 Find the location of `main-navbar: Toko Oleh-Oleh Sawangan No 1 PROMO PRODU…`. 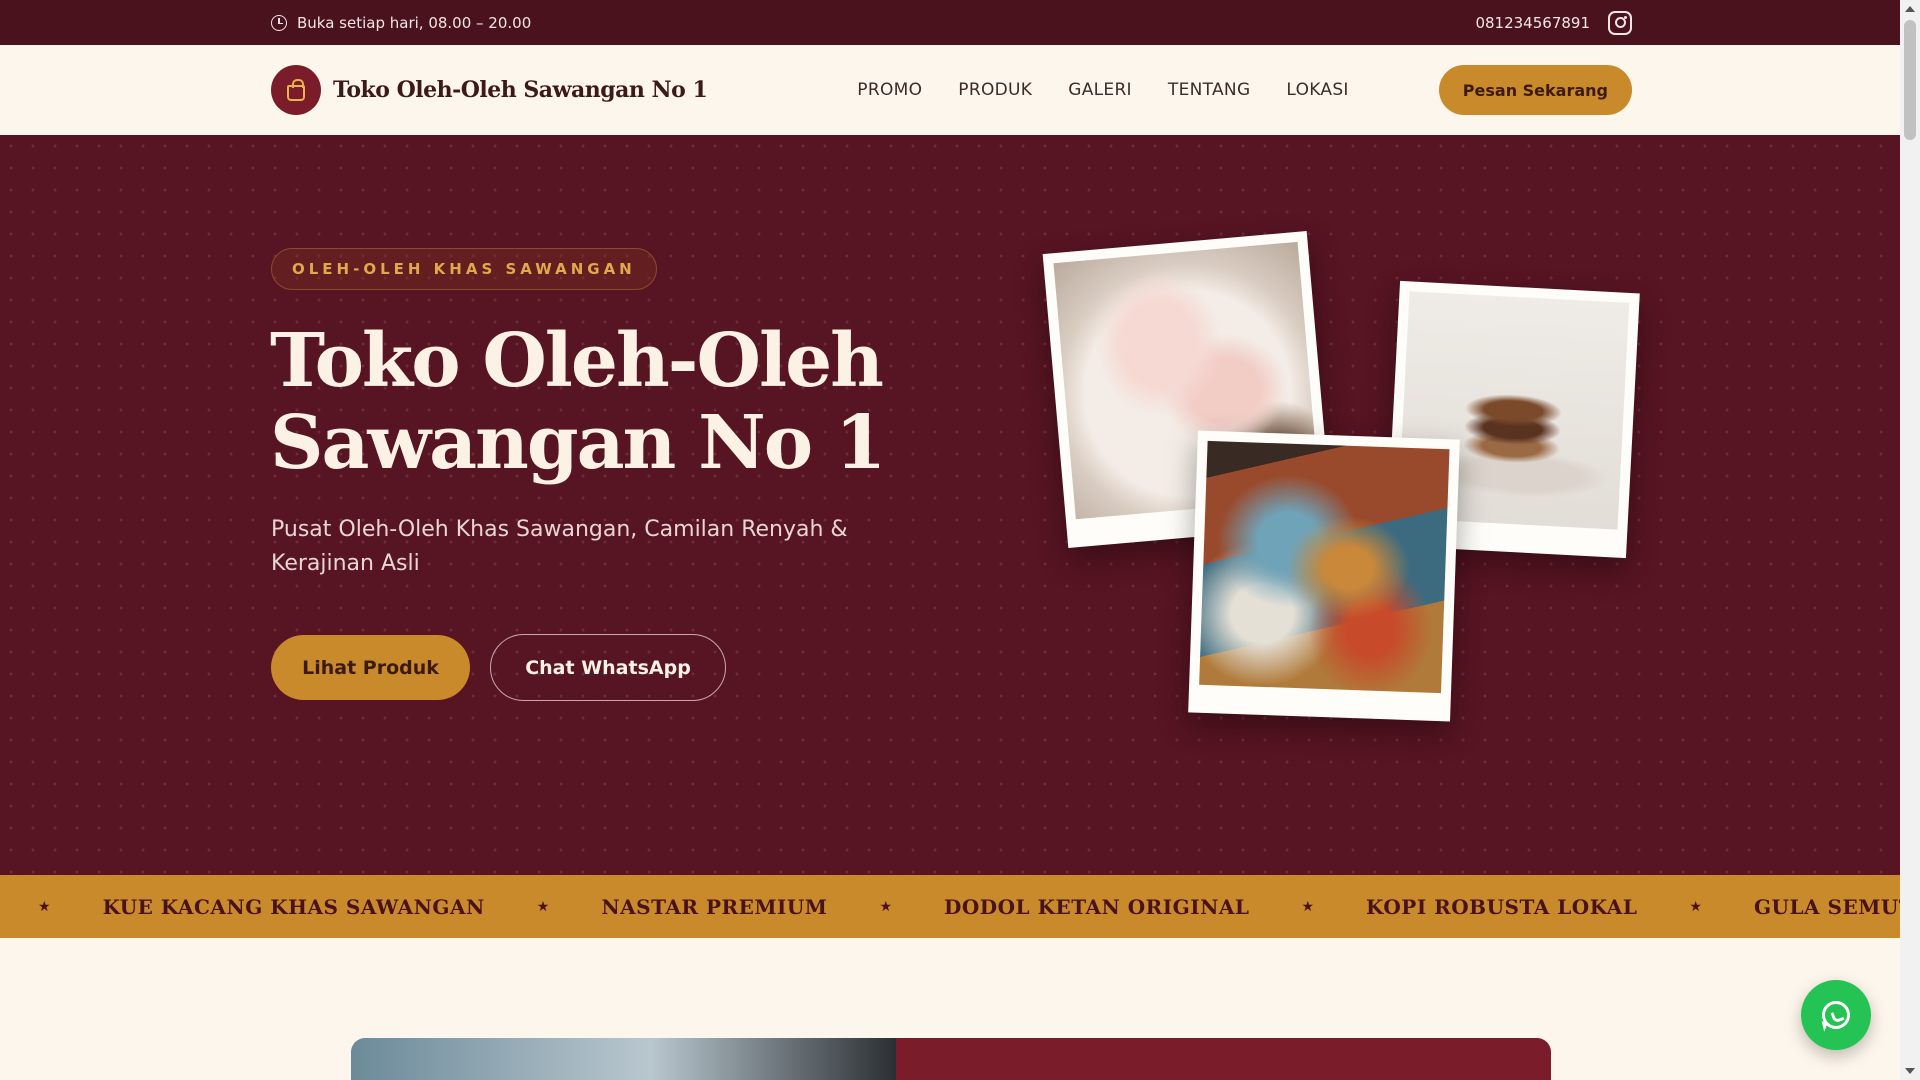

main-navbar: Toko Oleh-Oleh Sawangan No 1 PROMO PRODU… is located at coordinates (950, 90).